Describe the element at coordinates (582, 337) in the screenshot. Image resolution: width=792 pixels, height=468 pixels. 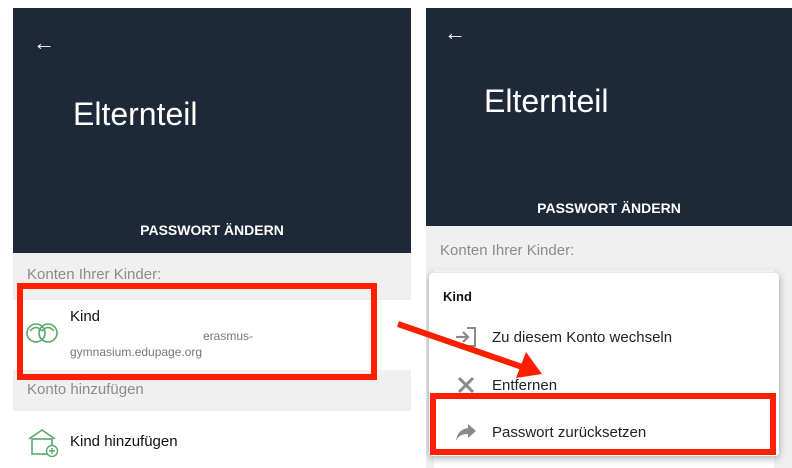
I see `menu-item-label: Zu diesem Konto wechseln` at that location.